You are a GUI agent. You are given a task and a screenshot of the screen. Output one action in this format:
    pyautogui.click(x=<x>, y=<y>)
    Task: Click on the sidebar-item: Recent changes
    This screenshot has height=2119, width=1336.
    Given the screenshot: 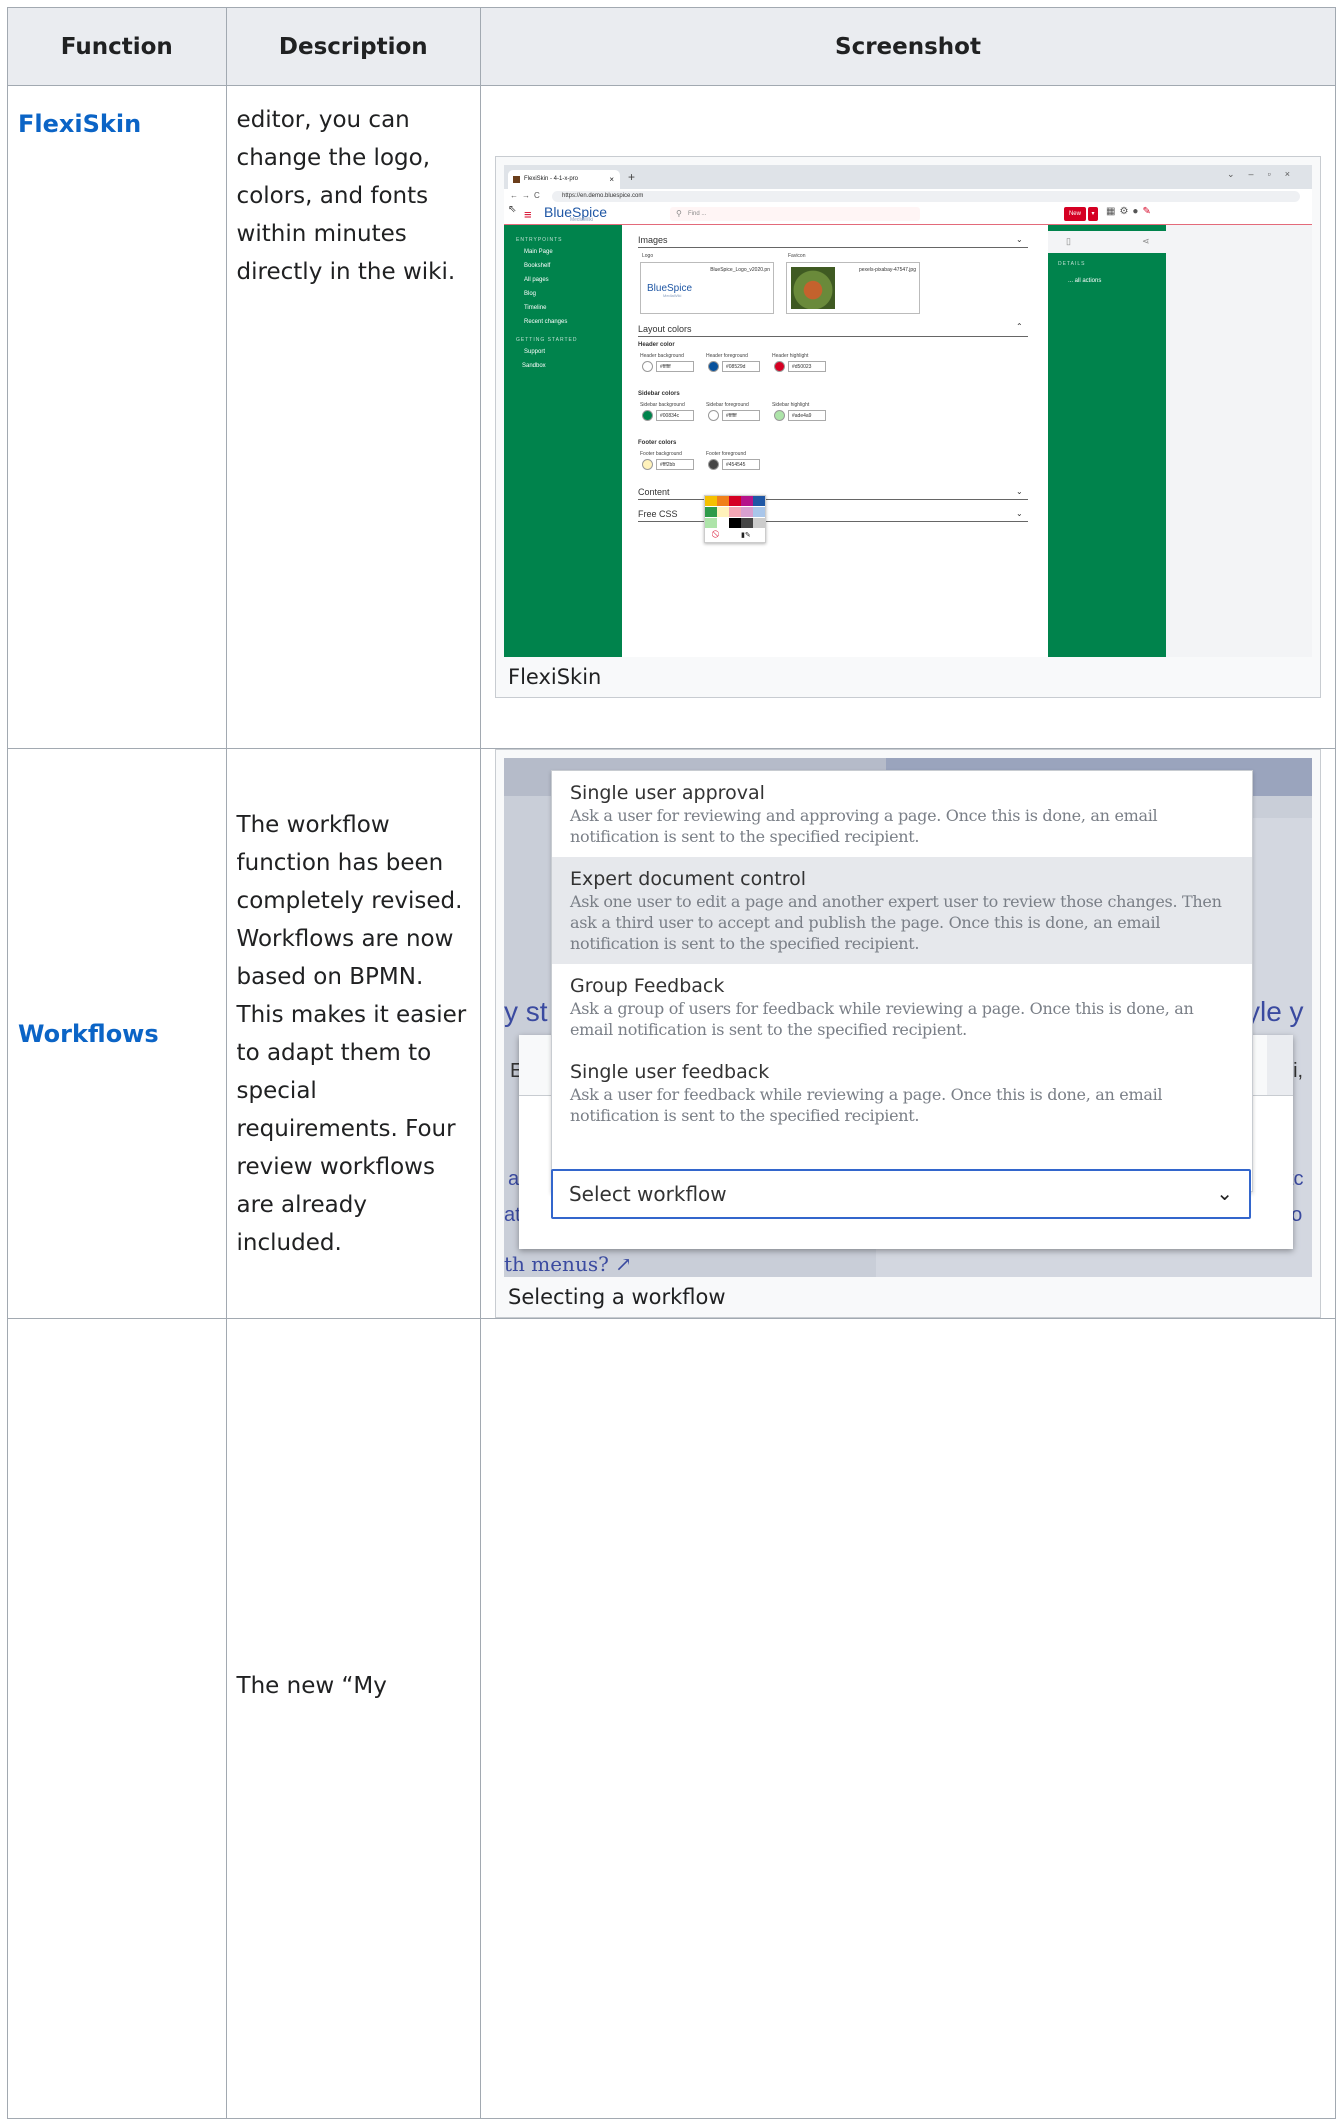 What is the action you would take?
    pyautogui.click(x=545, y=322)
    